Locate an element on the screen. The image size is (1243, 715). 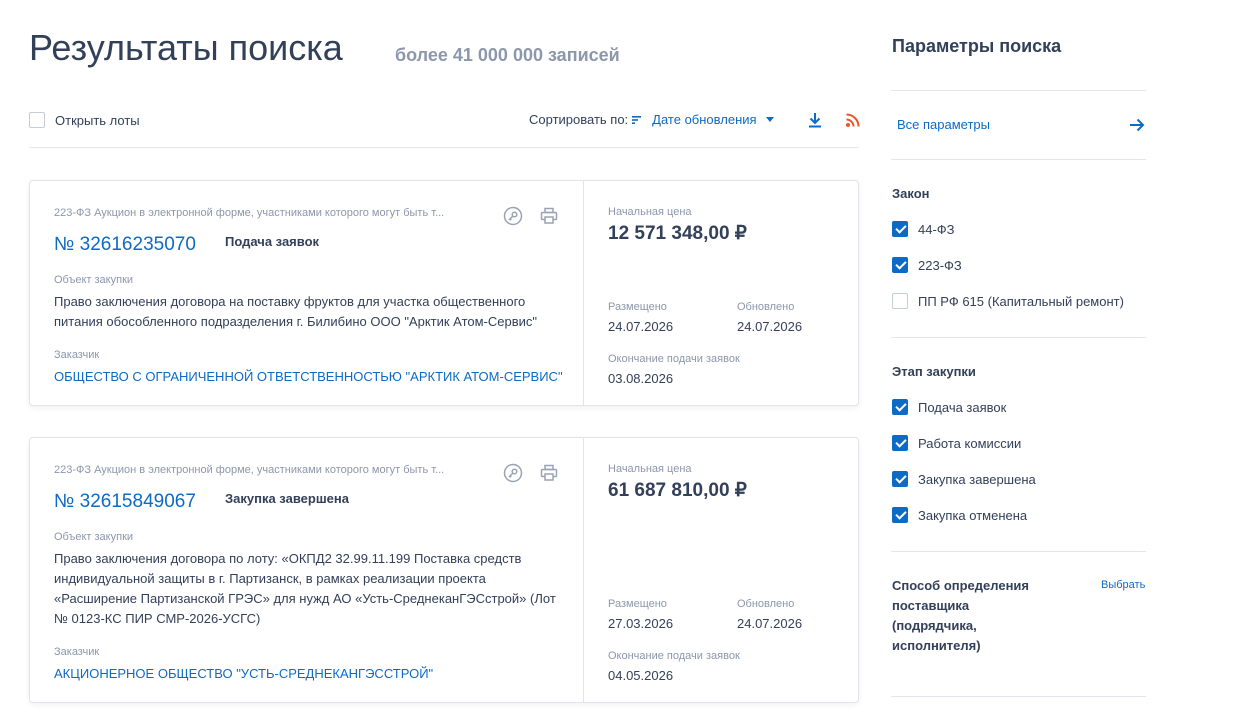
sort-dropdown: Дате обновления is located at coordinates (704, 119).